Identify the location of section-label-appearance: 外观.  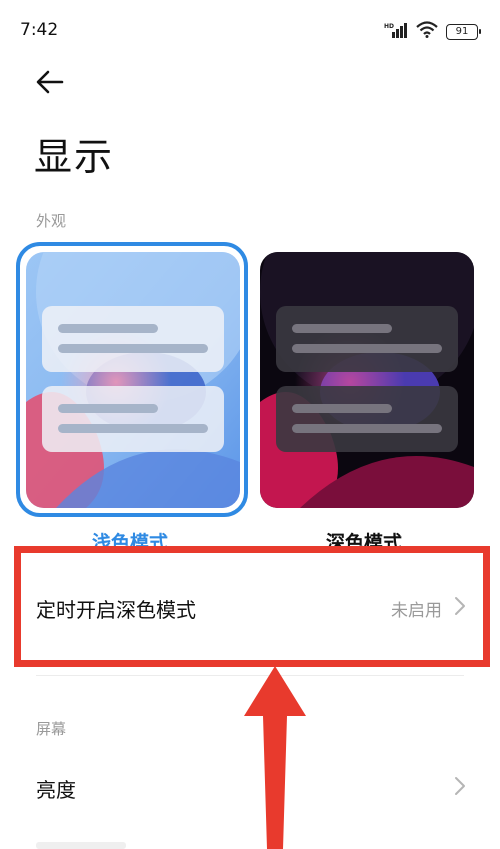
(51, 221).